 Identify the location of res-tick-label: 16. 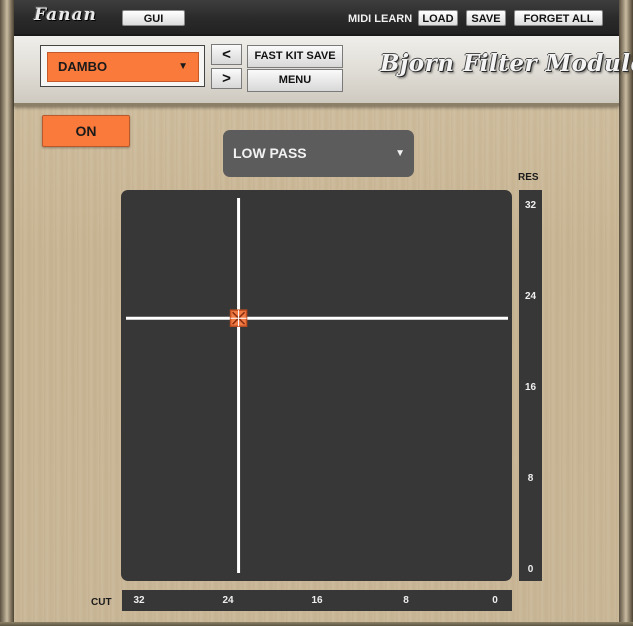
(530, 387).